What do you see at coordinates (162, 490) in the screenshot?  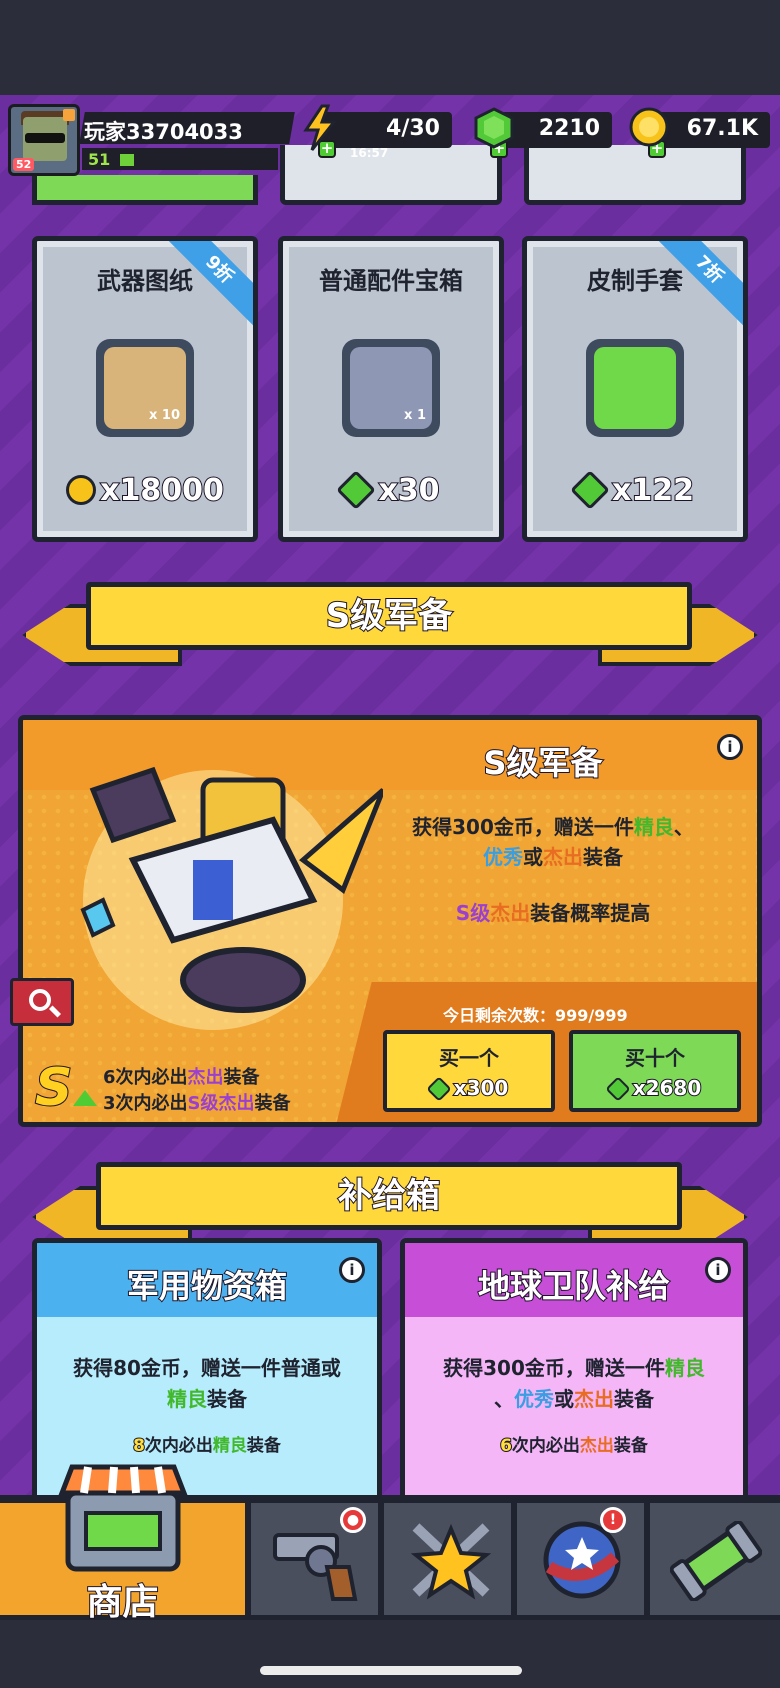 I see `card-price-value: x18000` at bounding box center [162, 490].